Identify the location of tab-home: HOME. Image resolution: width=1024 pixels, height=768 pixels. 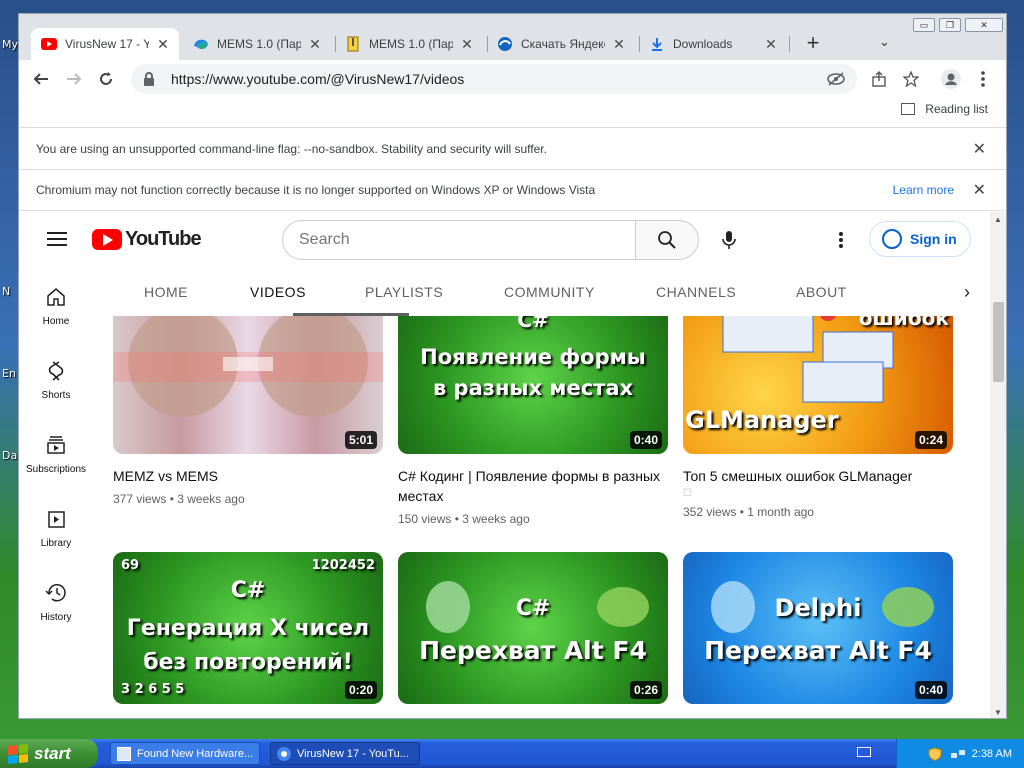
(166, 292).